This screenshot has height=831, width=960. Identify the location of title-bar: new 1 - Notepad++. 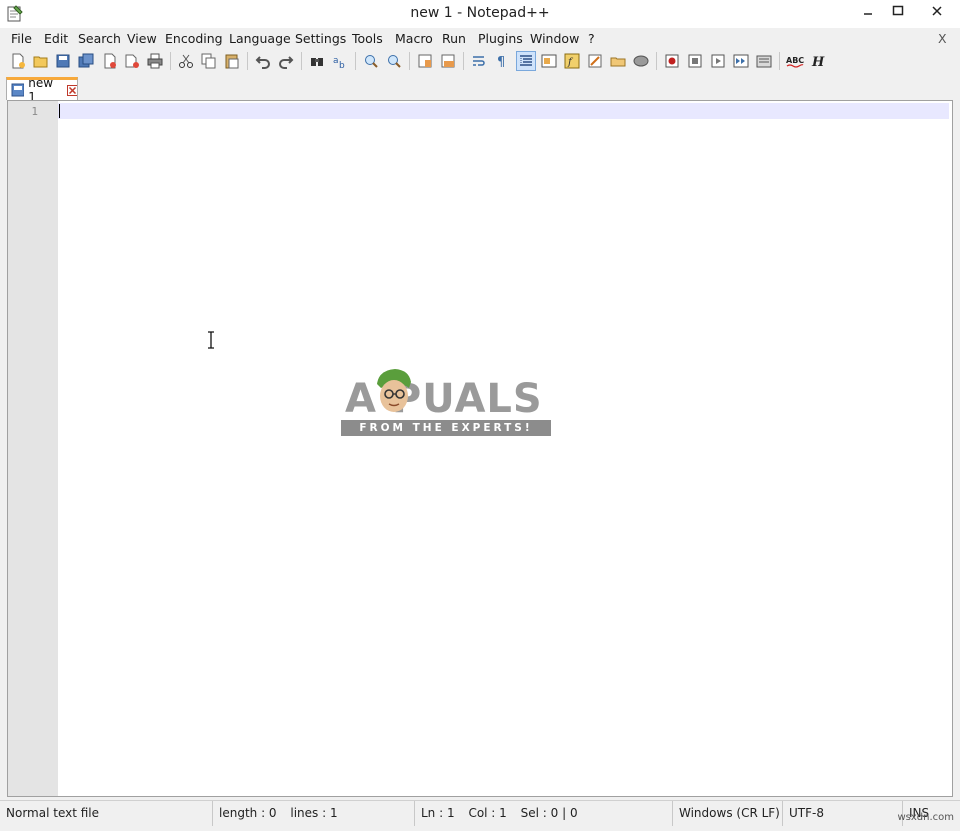
(480, 14).